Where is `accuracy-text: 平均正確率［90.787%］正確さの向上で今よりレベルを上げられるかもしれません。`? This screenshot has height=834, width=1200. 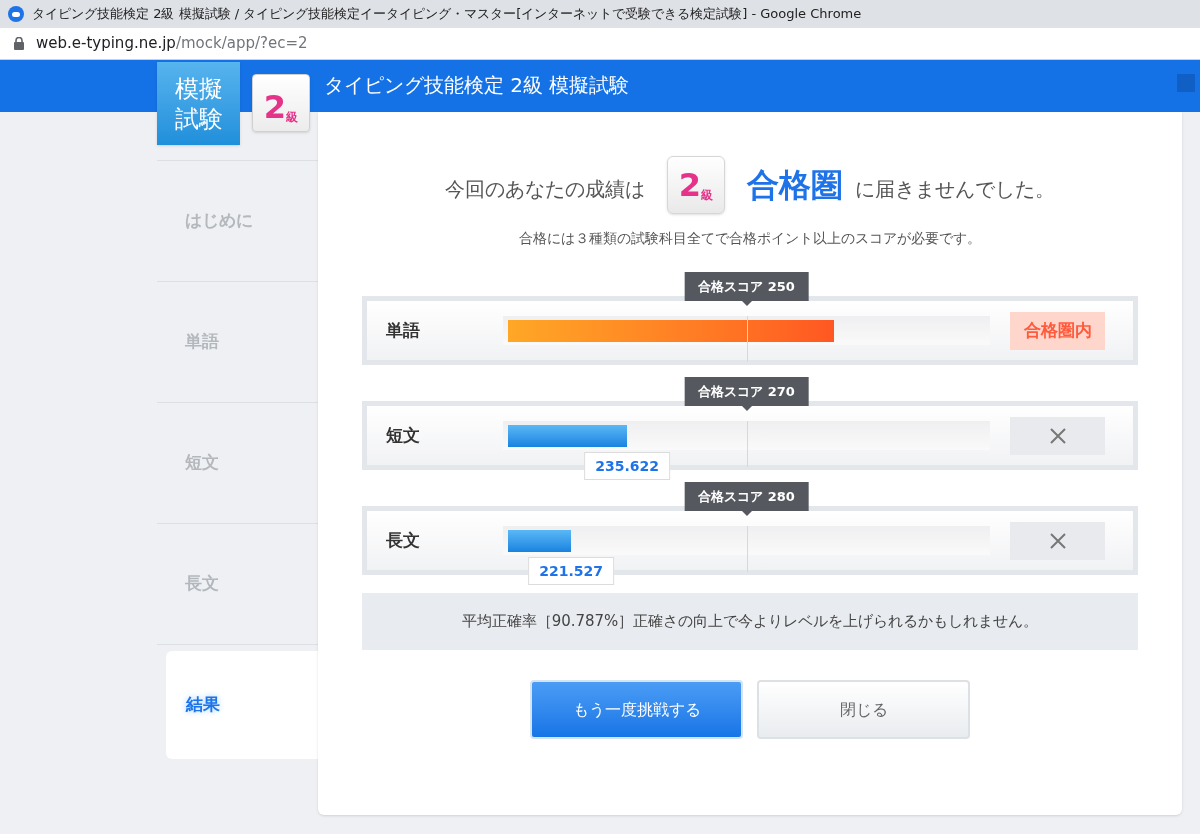
accuracy-text: 平均正確率［90.787%］正確さの向上で今よりレベルを上げられるかもしれません。 is located at coordinates (750, 622).